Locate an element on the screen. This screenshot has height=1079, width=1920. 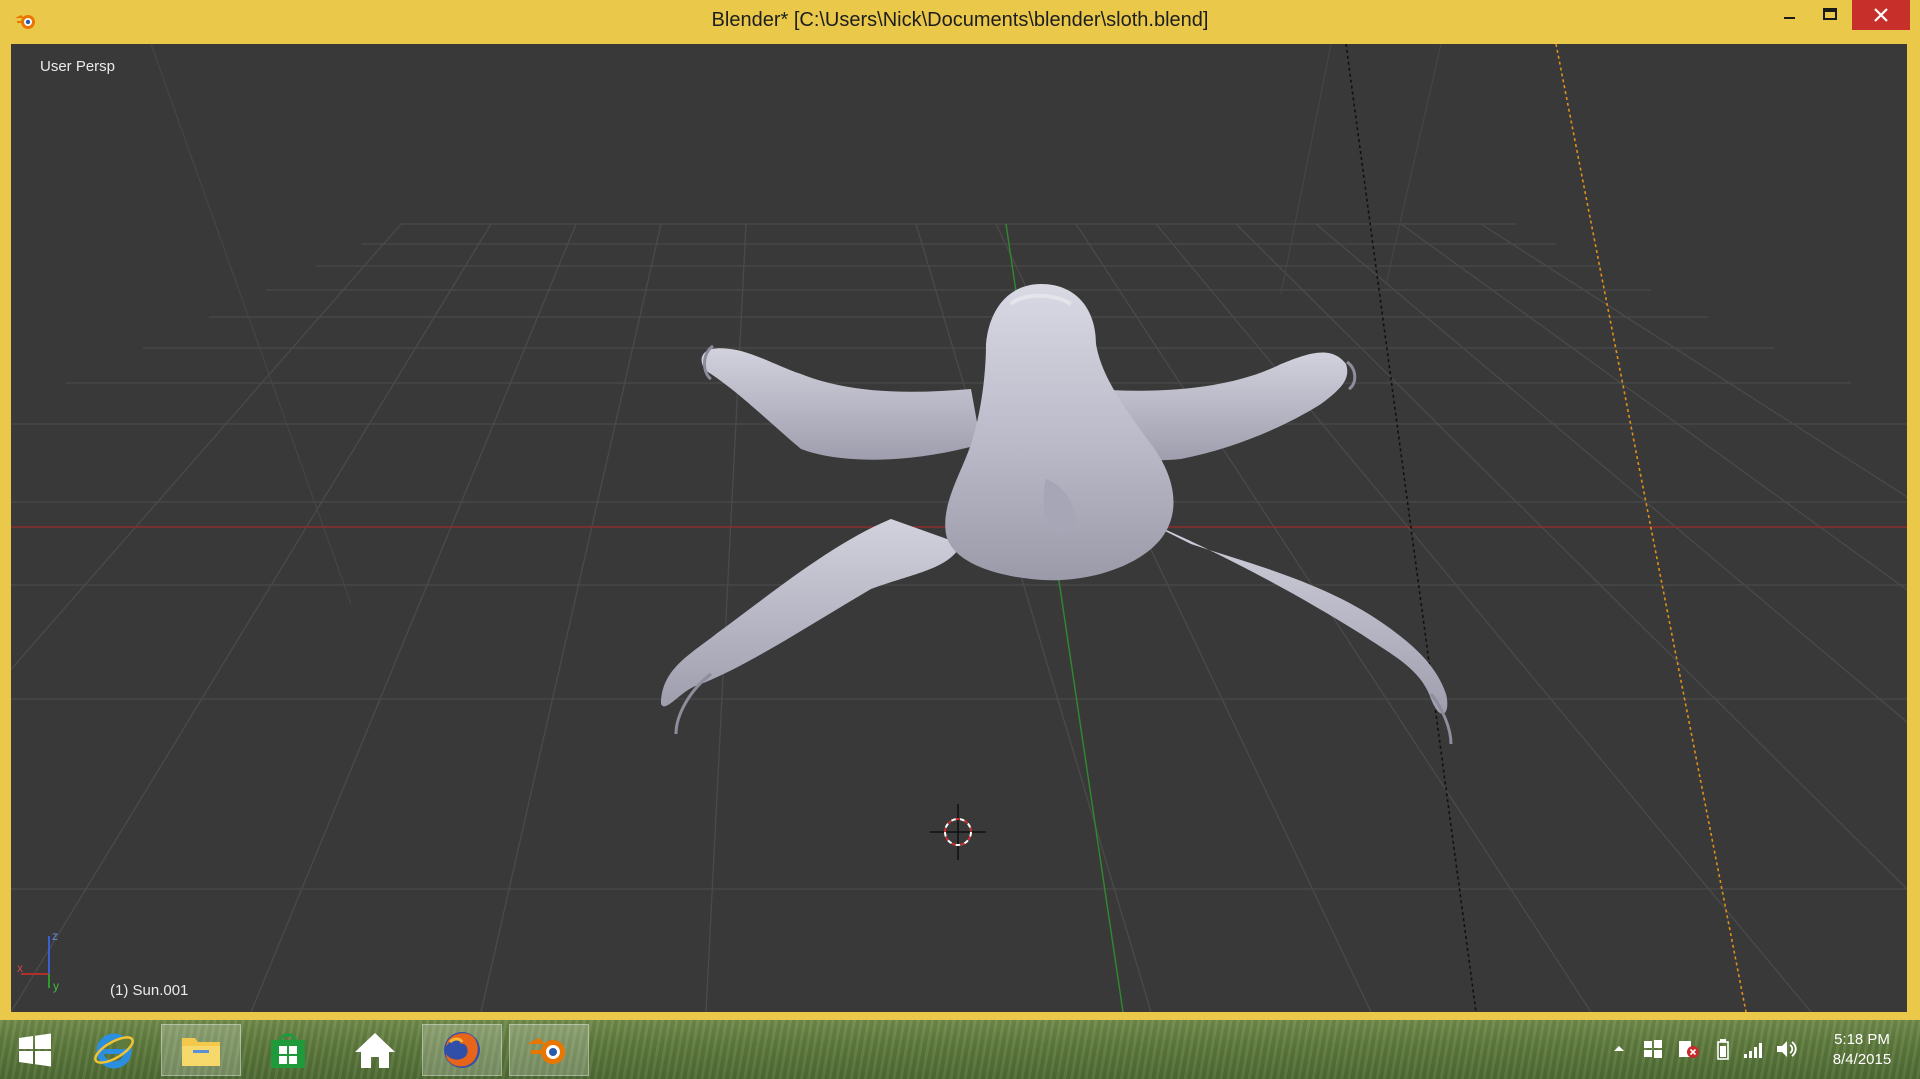
view-mode-label: User Persp is located at coordinates (78, 66).